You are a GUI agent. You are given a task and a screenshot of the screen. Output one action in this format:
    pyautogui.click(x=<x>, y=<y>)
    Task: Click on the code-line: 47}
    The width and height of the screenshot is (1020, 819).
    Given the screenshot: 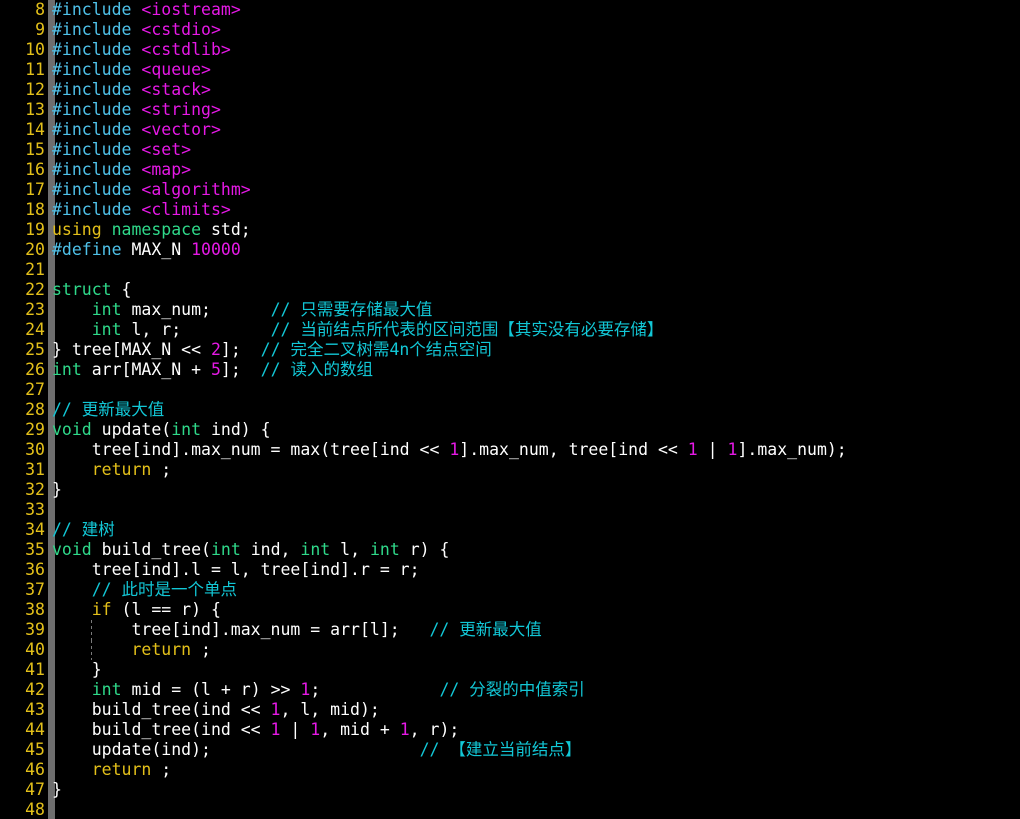 What is the action you would take?
    pyautogui.click(x=510, y=790)
    